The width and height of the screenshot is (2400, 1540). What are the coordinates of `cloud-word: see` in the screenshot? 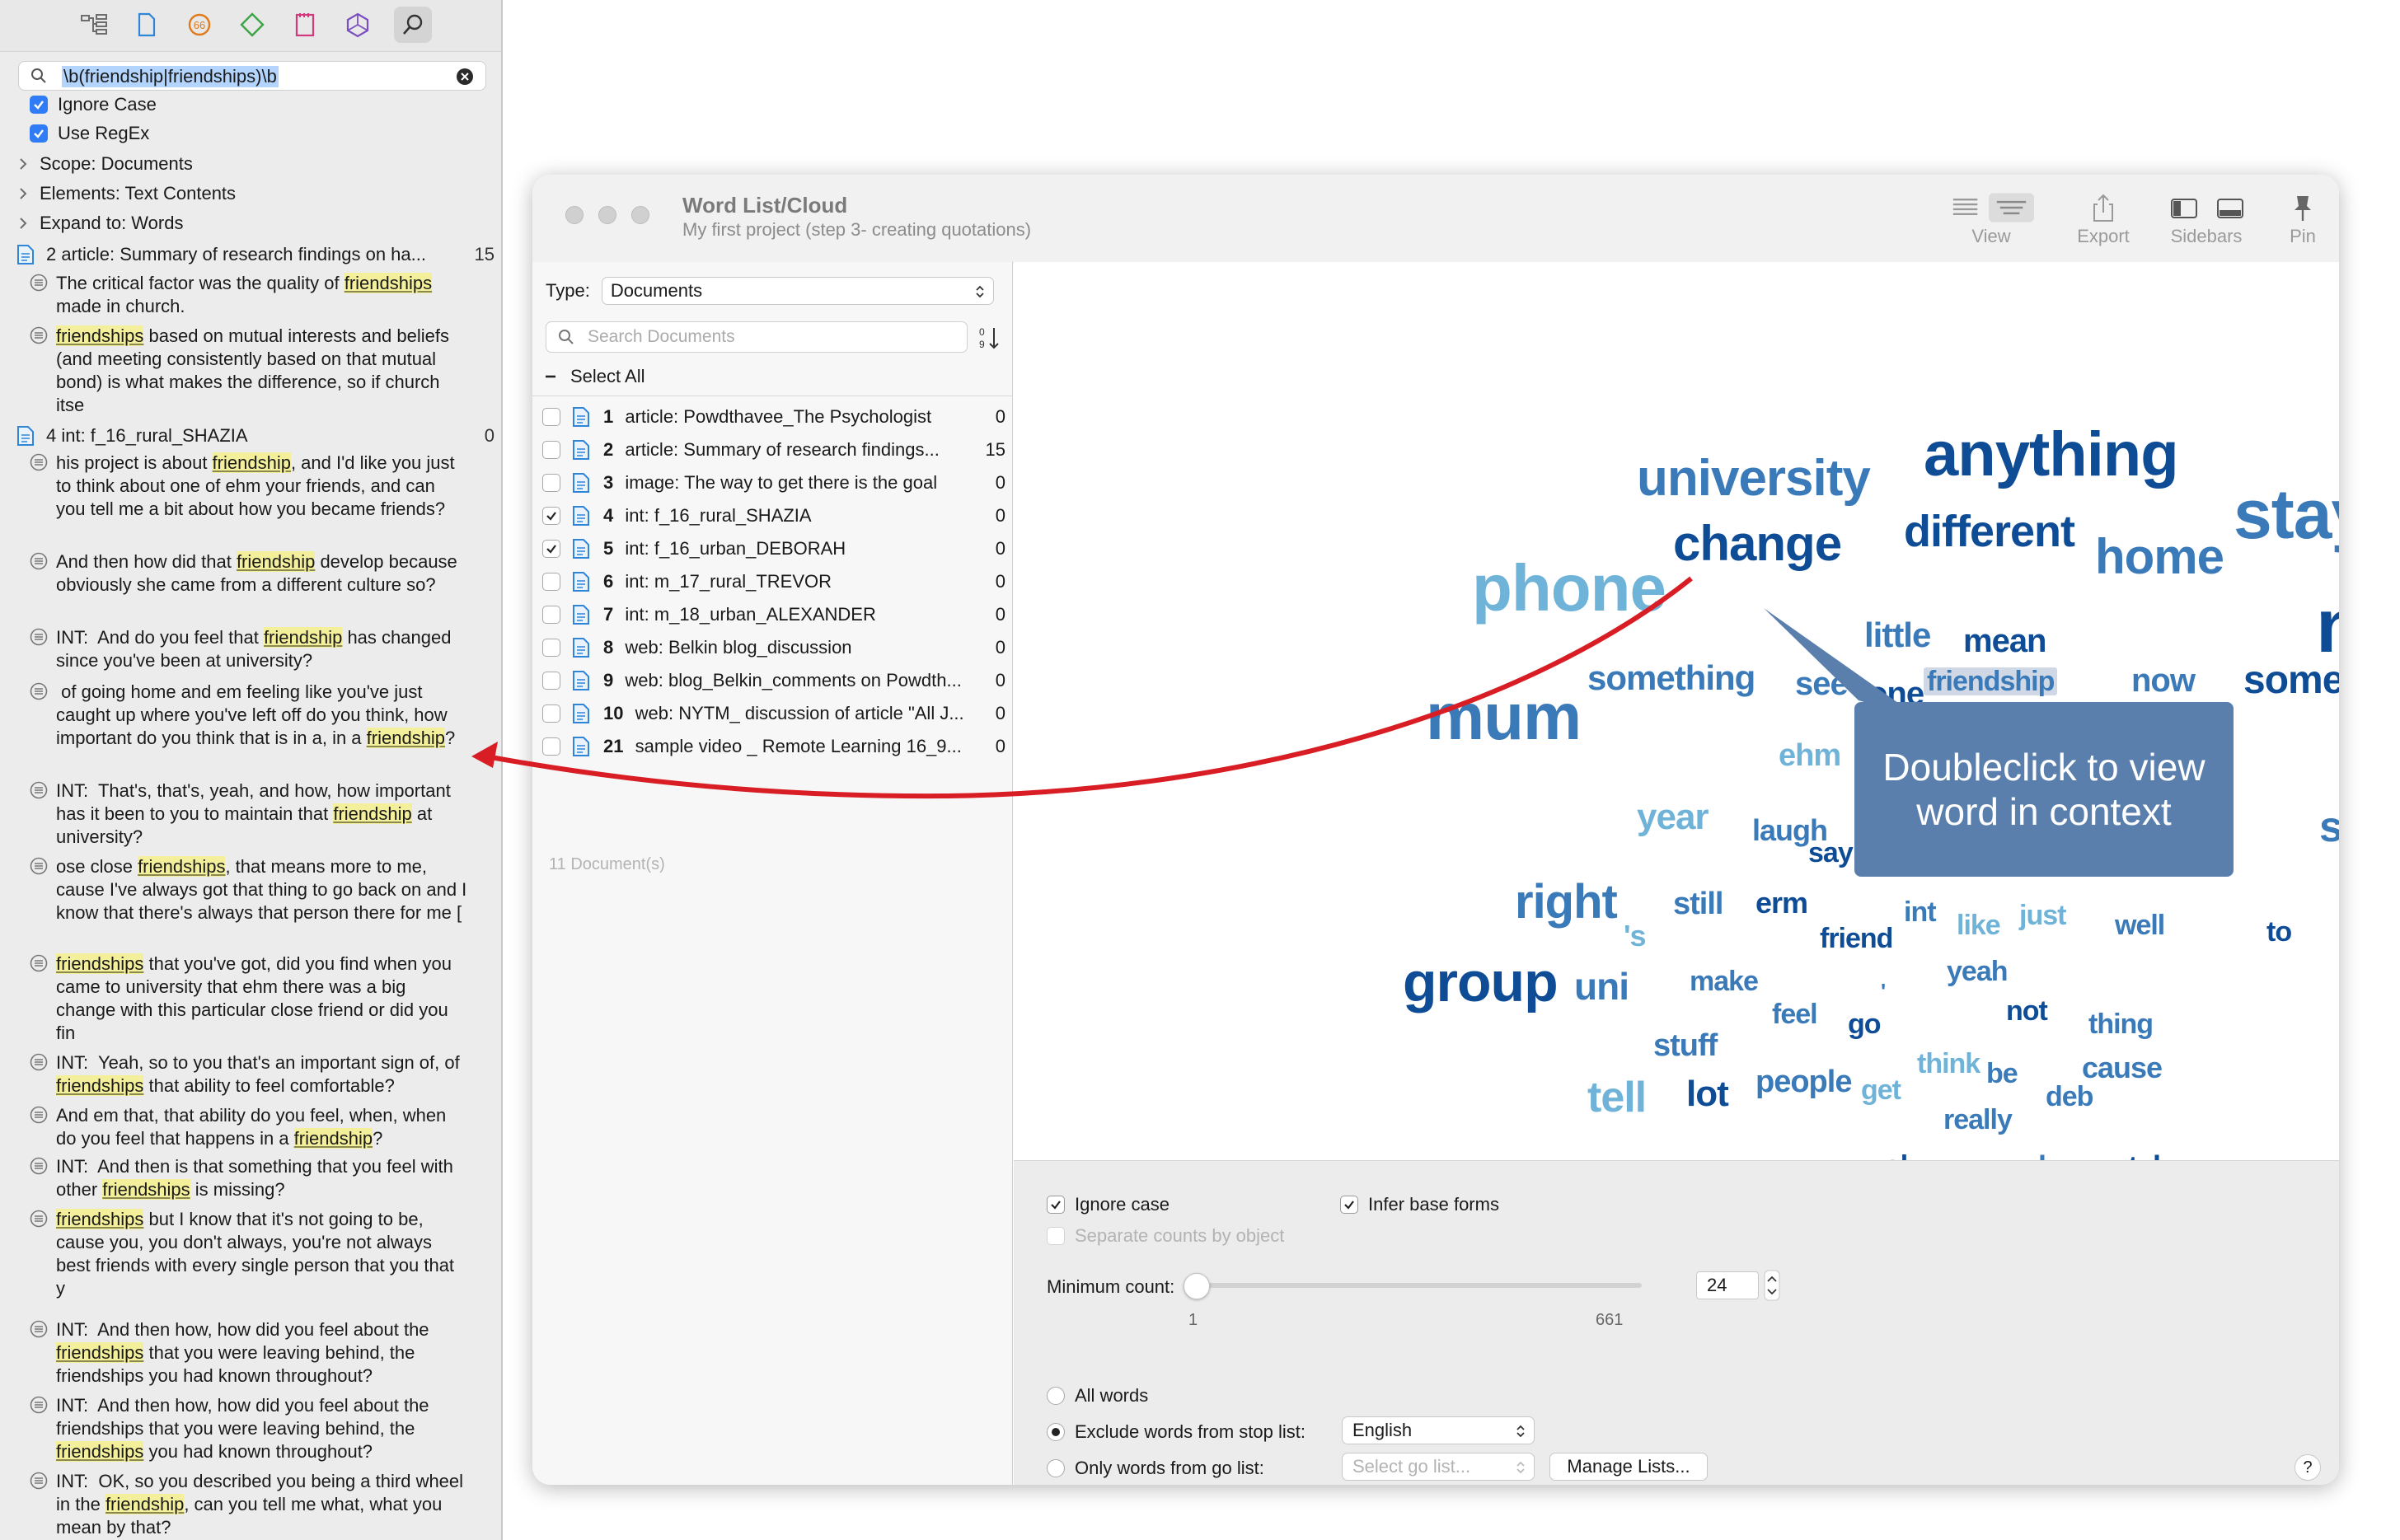 It's located at (1822, 683).